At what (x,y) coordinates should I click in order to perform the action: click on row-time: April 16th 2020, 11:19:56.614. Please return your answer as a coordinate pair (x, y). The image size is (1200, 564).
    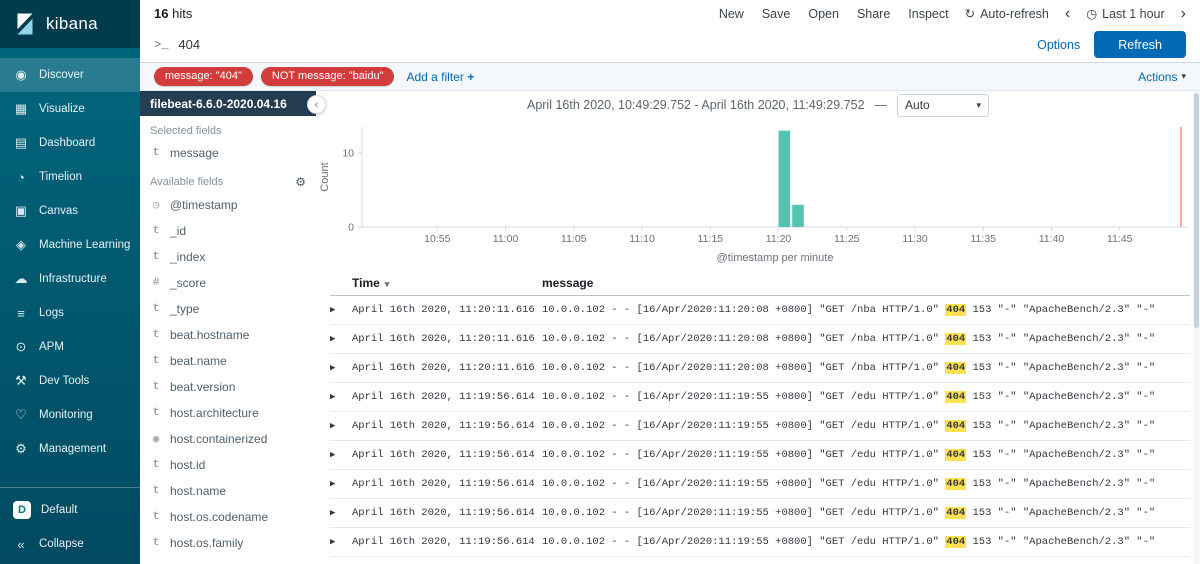
    Looking at the image, I should click on (447, 397).